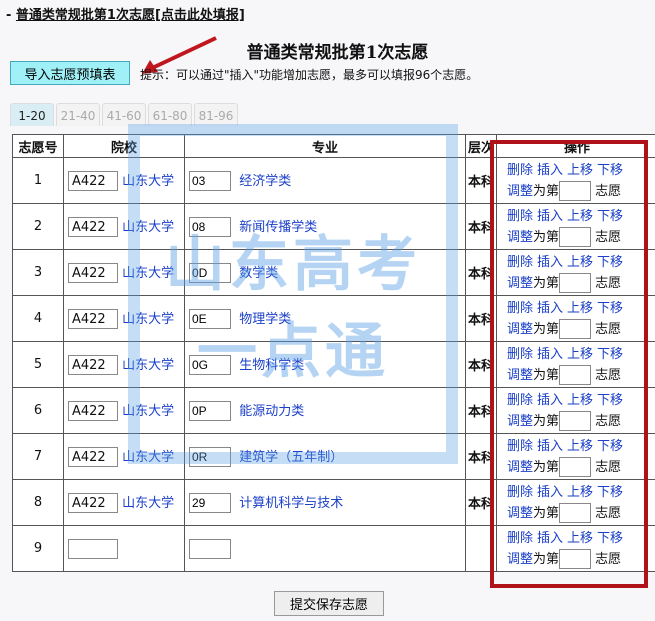 This screenshot has width=655, height=621. Describe the element at coordinates (70, 73) in the screenshot. I see `import-button: 导入志愿预填表` at that location.